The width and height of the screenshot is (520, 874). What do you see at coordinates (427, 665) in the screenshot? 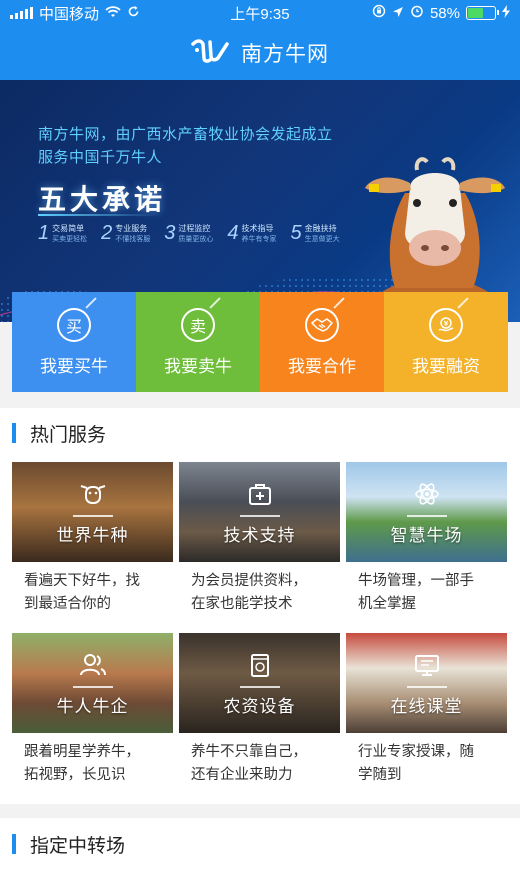
I see `presentation-icon` at bounding box center [427, 665].